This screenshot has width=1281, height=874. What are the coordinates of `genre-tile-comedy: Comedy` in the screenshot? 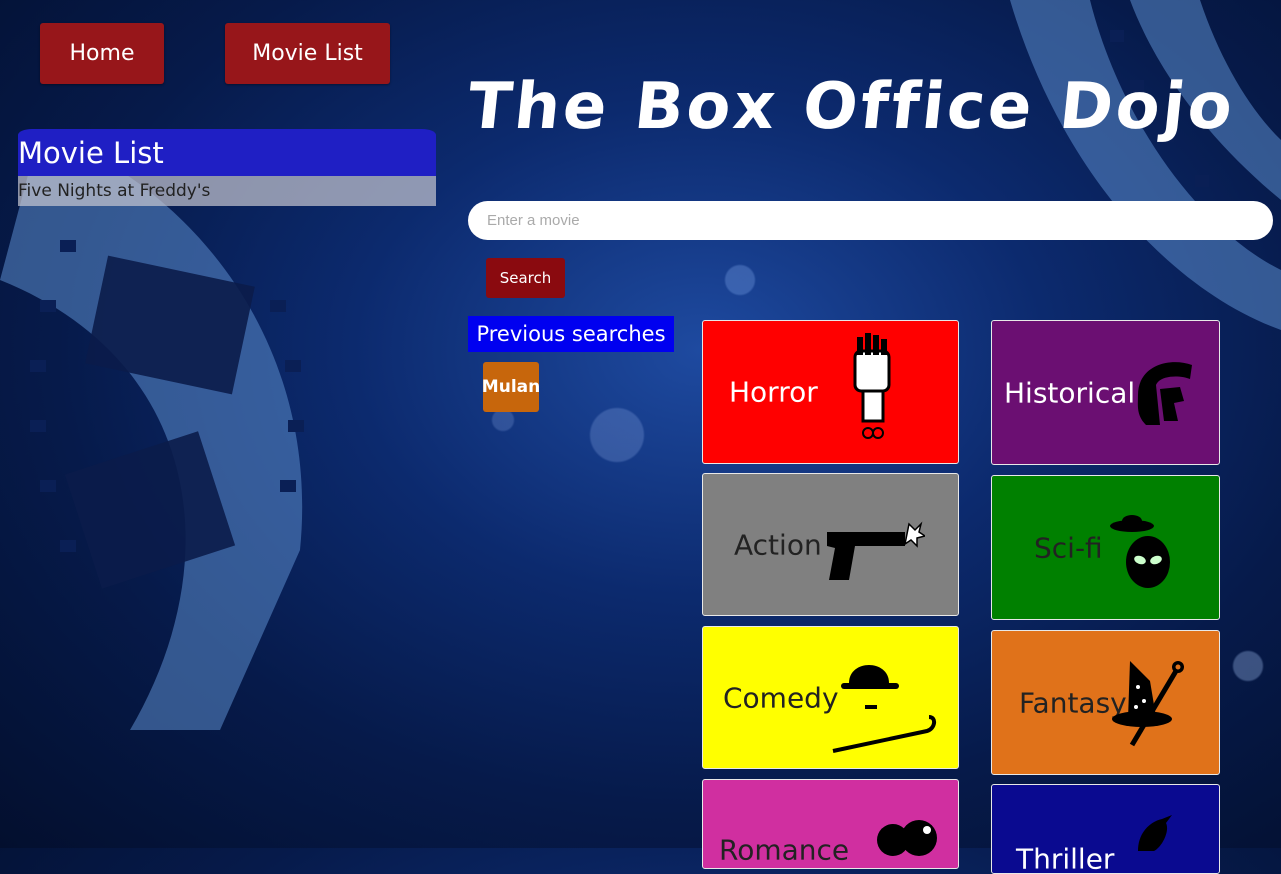 It's located at (830, 697).